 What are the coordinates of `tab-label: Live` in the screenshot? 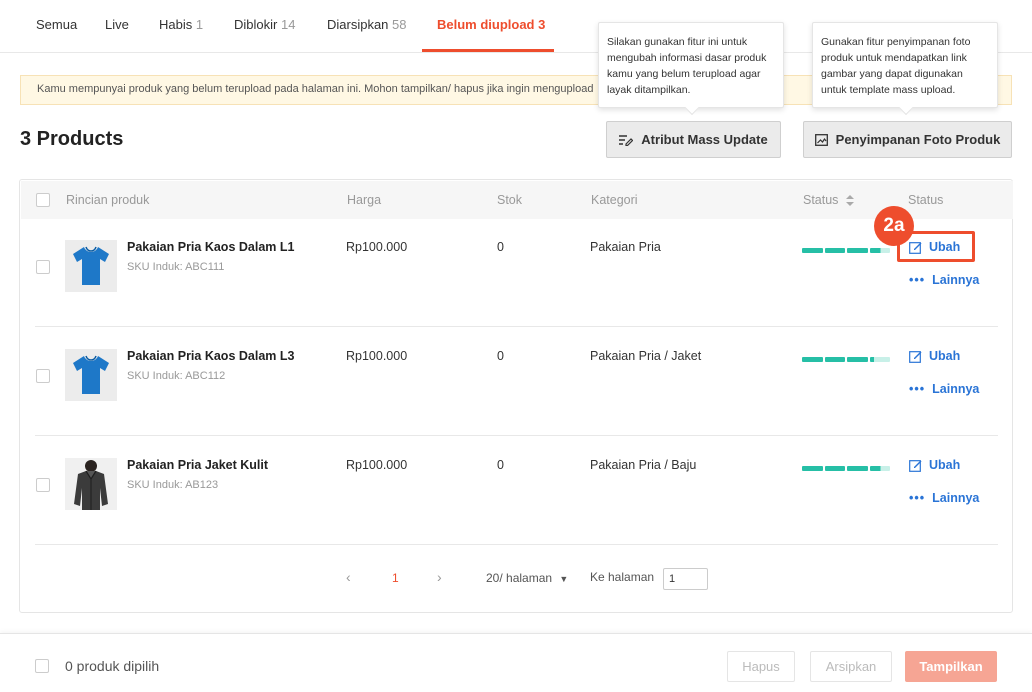 It's located at (117, 24).